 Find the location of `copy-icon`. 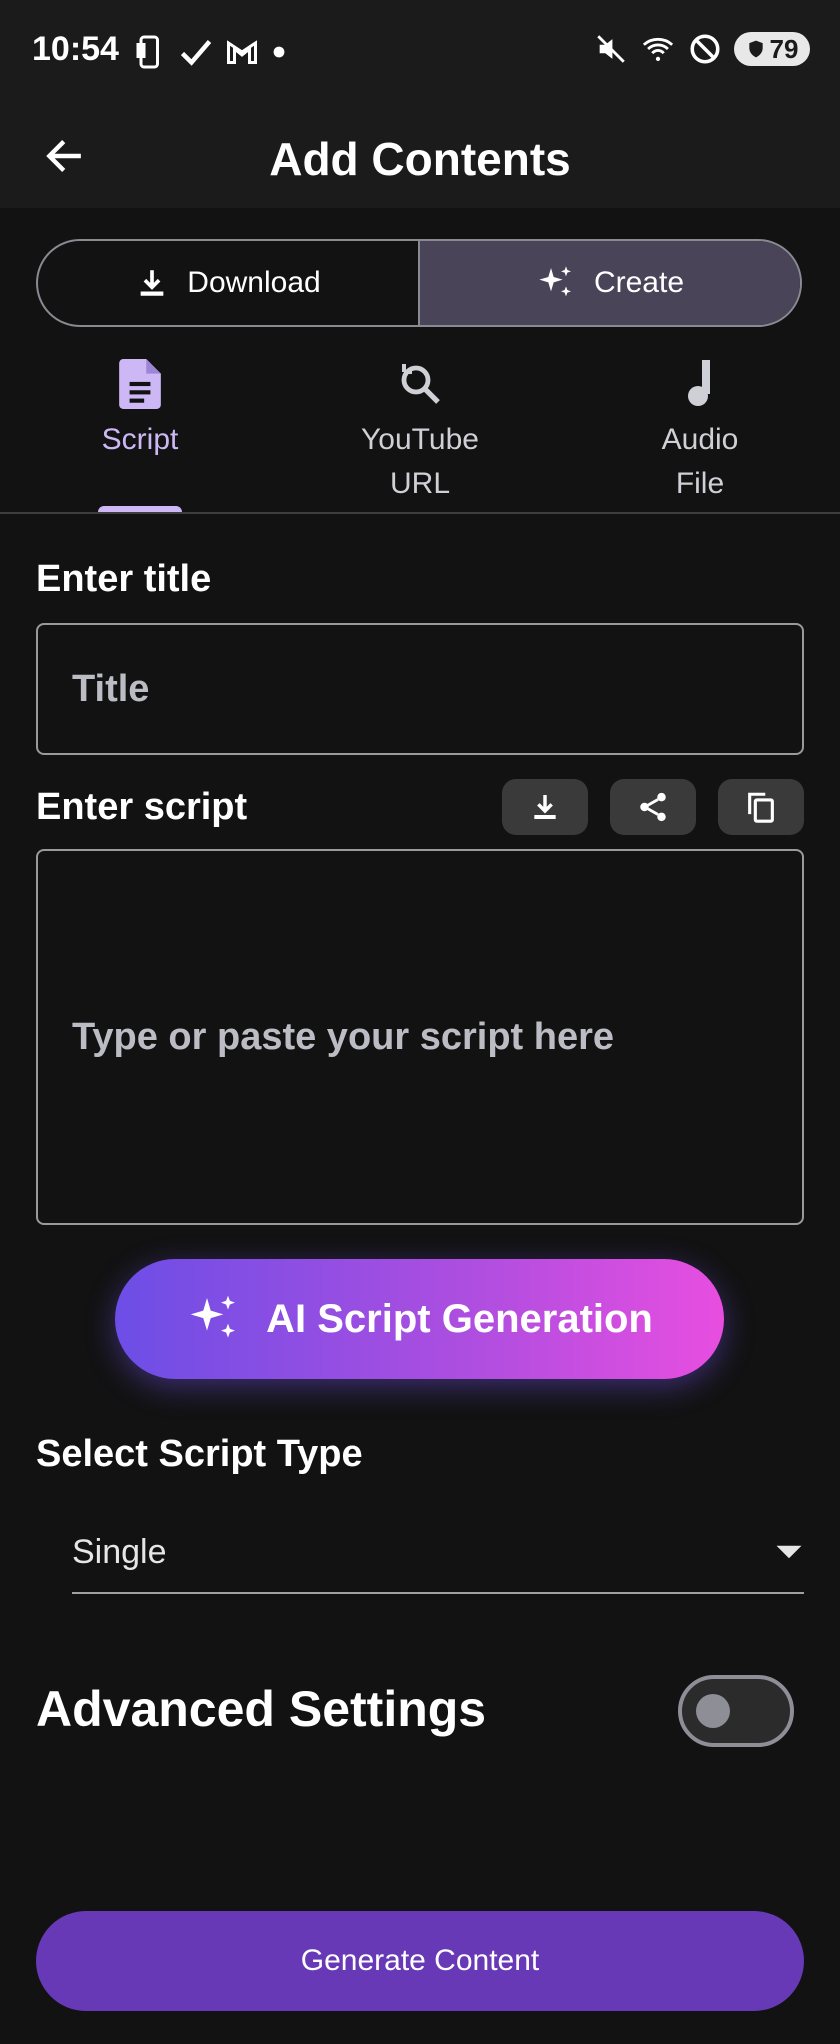

copy-icon is located at coordinates (761, 807).